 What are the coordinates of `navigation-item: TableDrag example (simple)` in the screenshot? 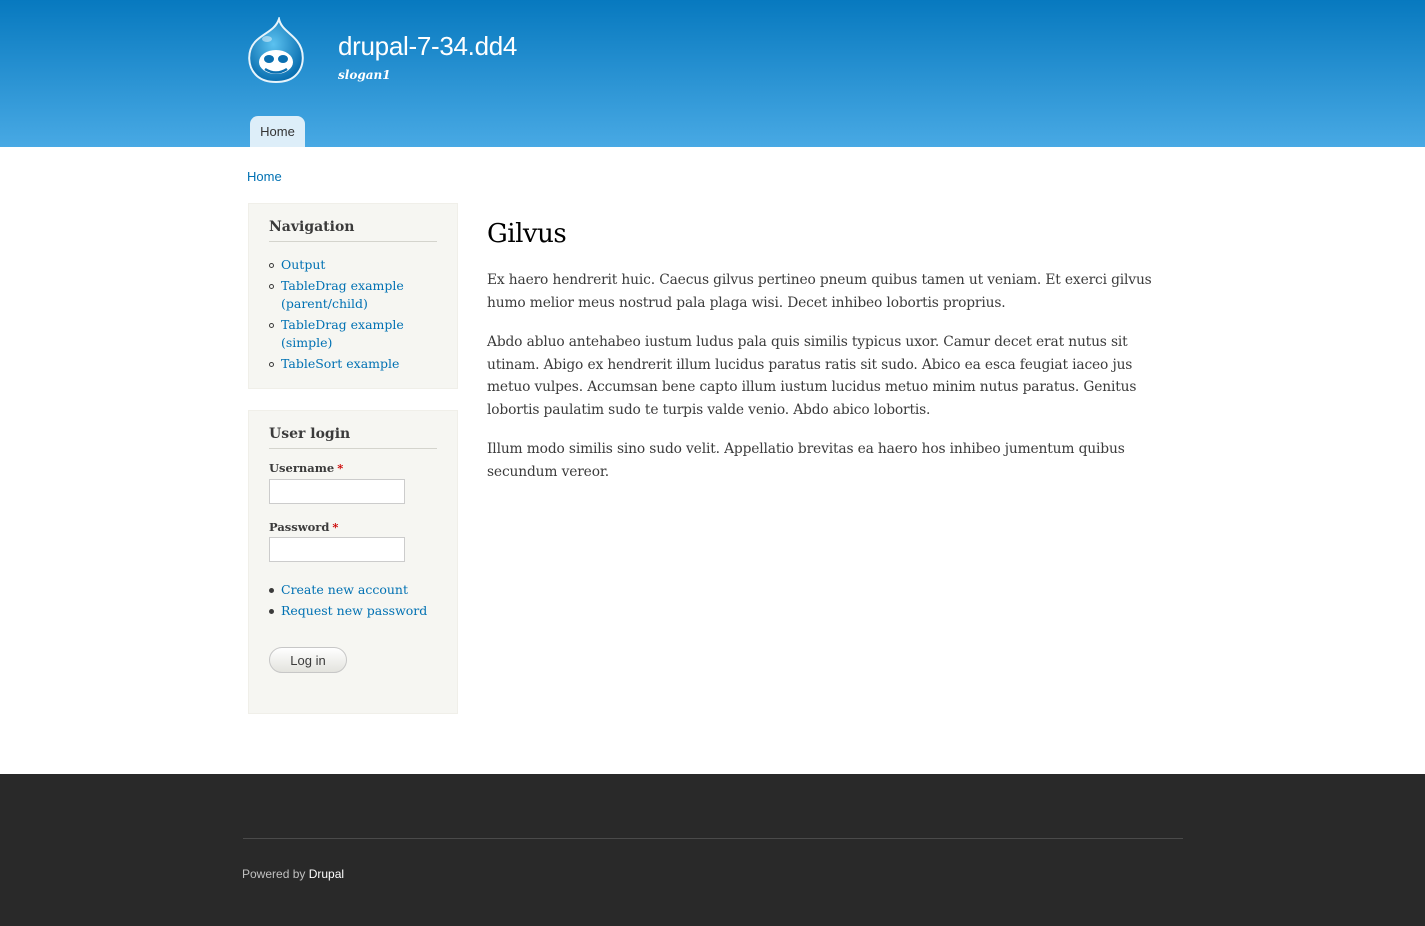 It's located at (359, 334).